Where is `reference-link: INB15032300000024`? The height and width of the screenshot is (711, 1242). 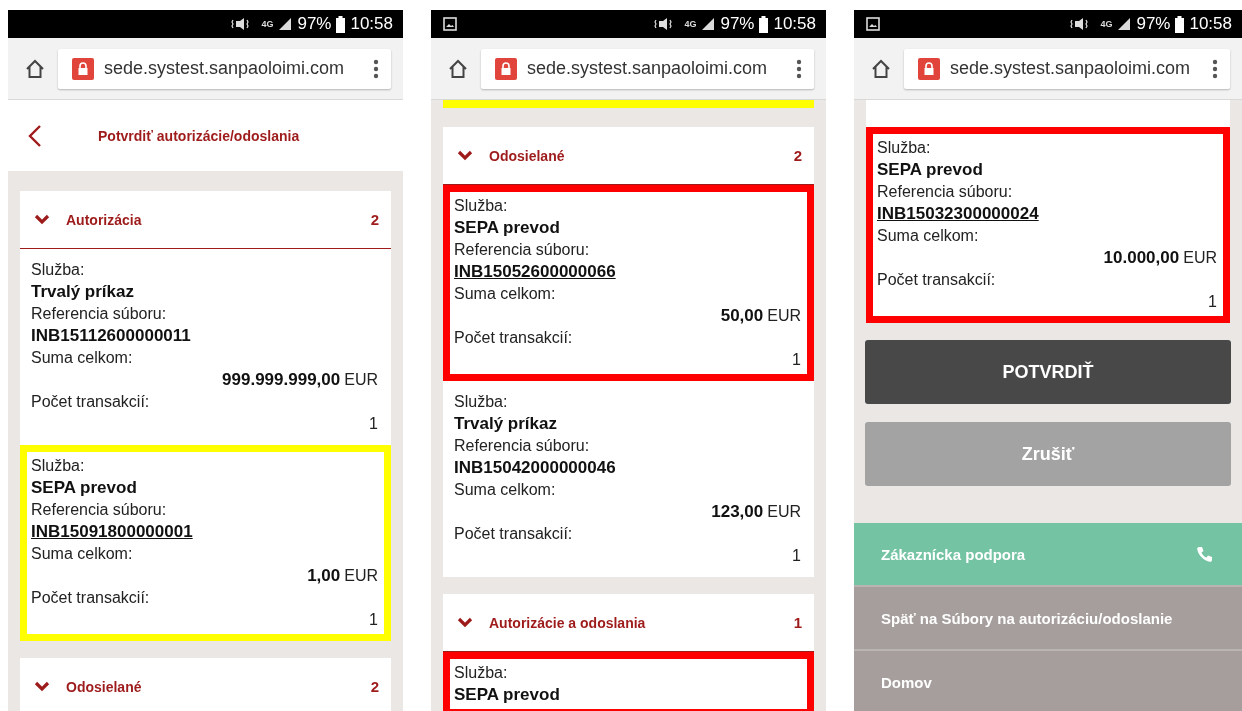 reference-link: INB15032300000024 is located at coordinates (958, 214).